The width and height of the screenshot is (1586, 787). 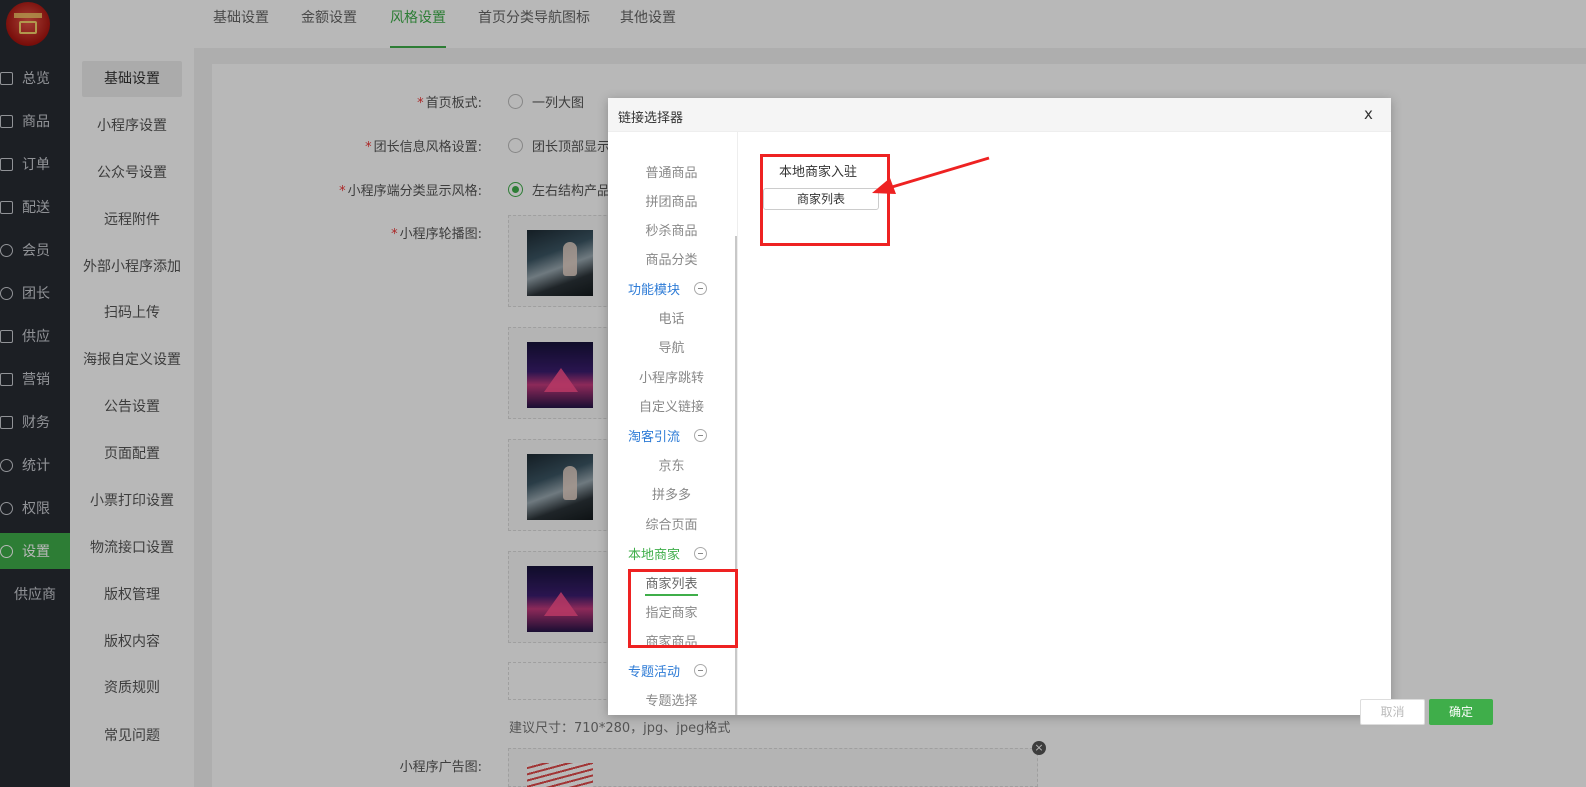 What do you see at coordinates (668, 553) in the screenshot?
I see `tree-group-local-merchant: 本地商家` at bounding box center [668, 553].